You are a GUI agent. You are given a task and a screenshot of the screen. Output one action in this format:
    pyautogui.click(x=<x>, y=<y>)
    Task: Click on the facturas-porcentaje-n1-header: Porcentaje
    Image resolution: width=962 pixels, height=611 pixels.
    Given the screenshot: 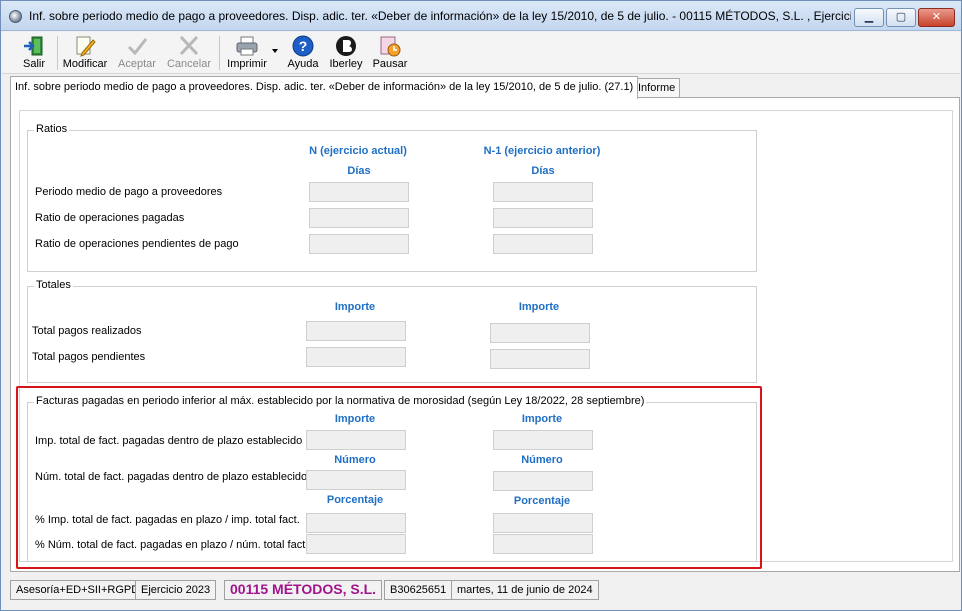 What is the action you would take?
    pyautogui.click(x=542, y=501)
    